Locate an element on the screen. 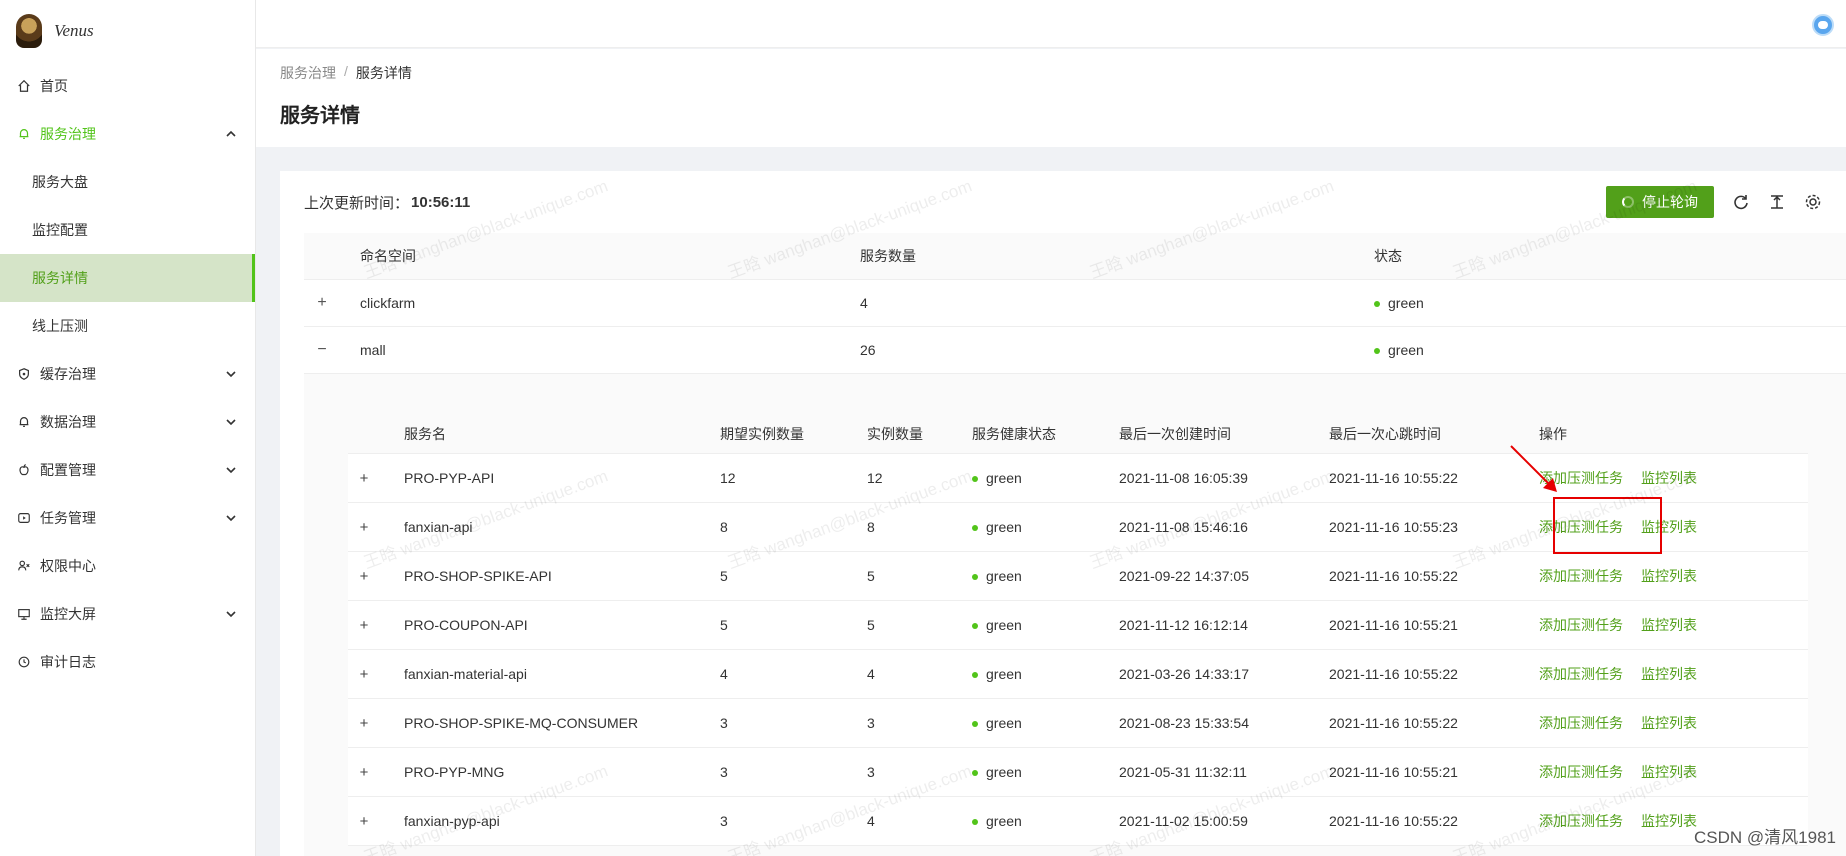 This screenshot has height=856, width=1846. expected-instances-cell: 12 is located at coordinates (728, 478).